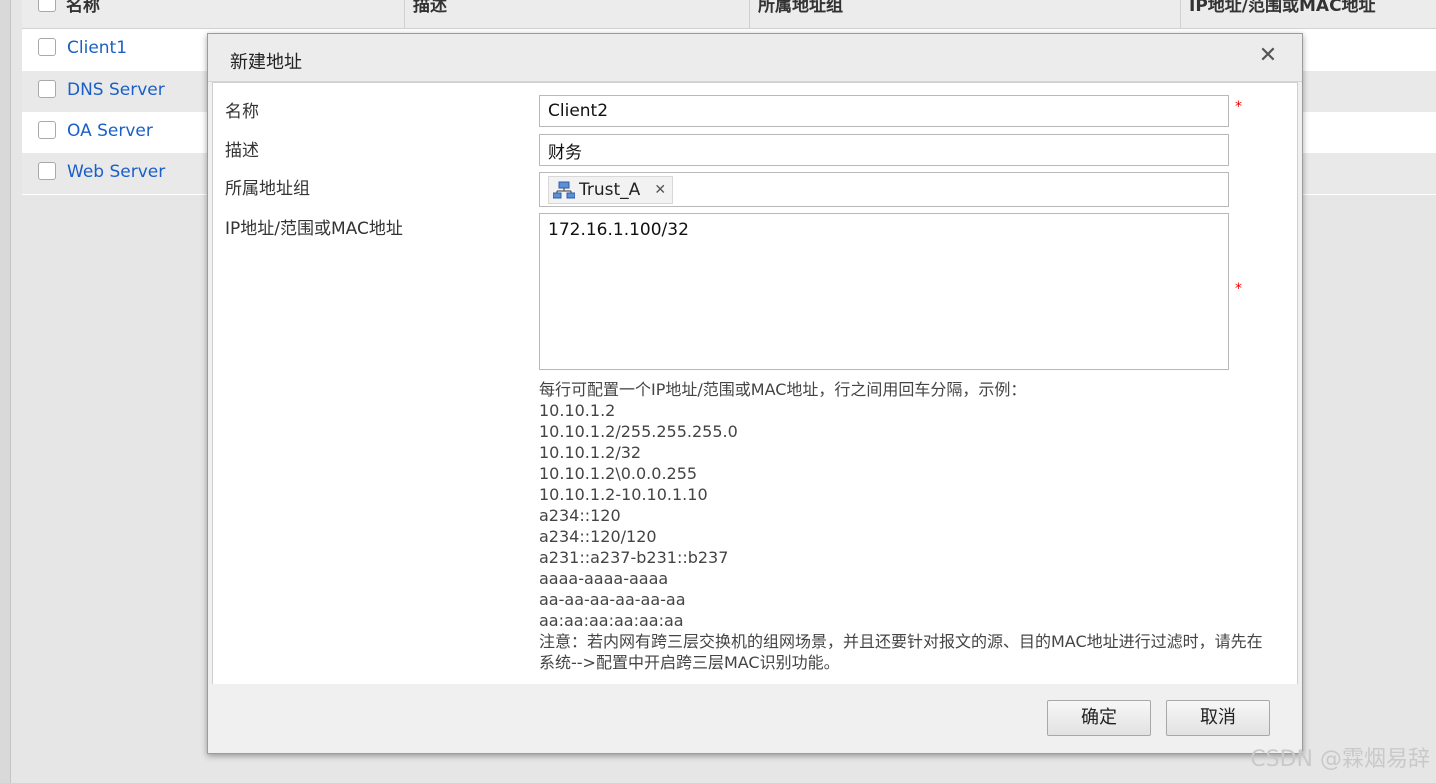 This screenshot has height=783, width=1436. What do you see at coordinates (1340, 759) in the screenshot?
I see `watermark: CSDN @霖烟易辞` at bounding box center [1340, 759].